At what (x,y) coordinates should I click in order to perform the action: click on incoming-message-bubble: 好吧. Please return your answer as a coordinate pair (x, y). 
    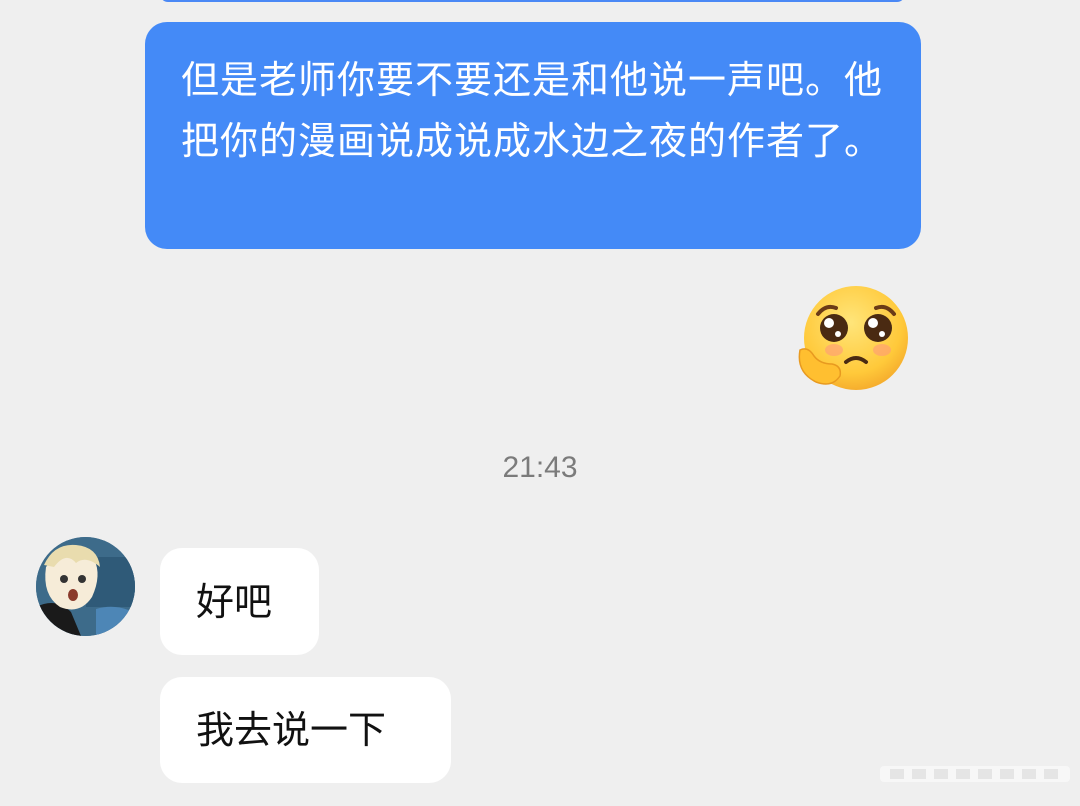
    Looking at the image, I should click on (239, 601).